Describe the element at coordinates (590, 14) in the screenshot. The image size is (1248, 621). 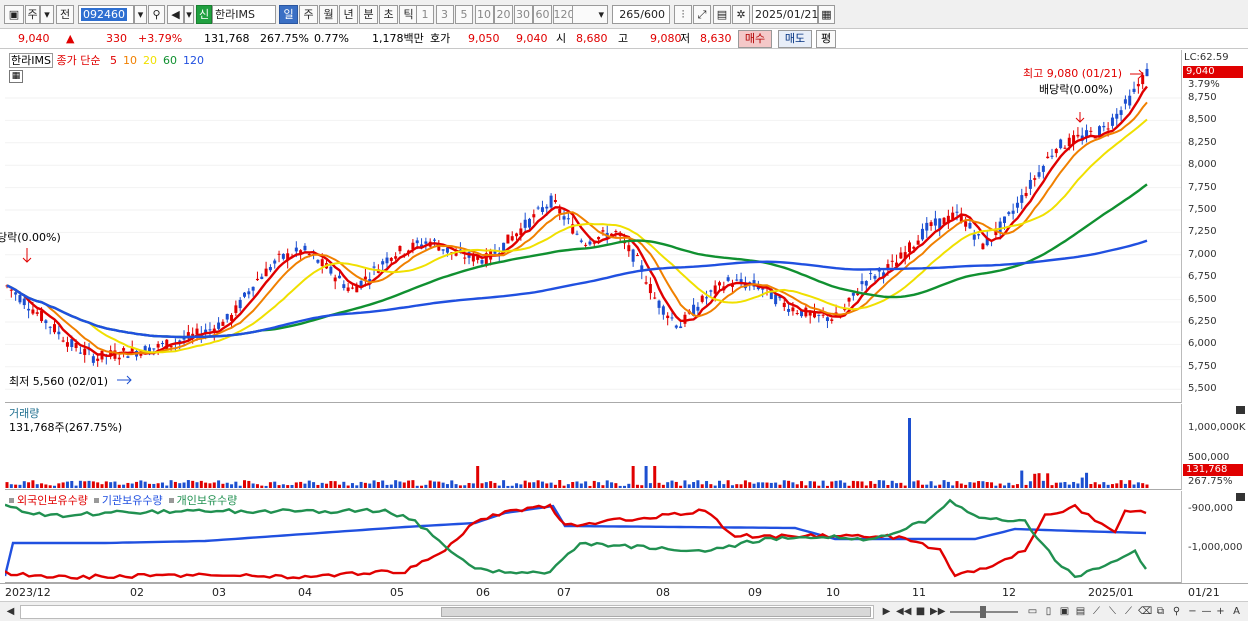
I see `interval-custom-select: ▾` at that location.